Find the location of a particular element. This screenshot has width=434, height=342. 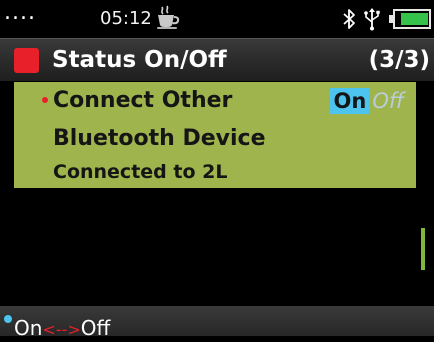

title-marker is located at coordinates (26, 60).